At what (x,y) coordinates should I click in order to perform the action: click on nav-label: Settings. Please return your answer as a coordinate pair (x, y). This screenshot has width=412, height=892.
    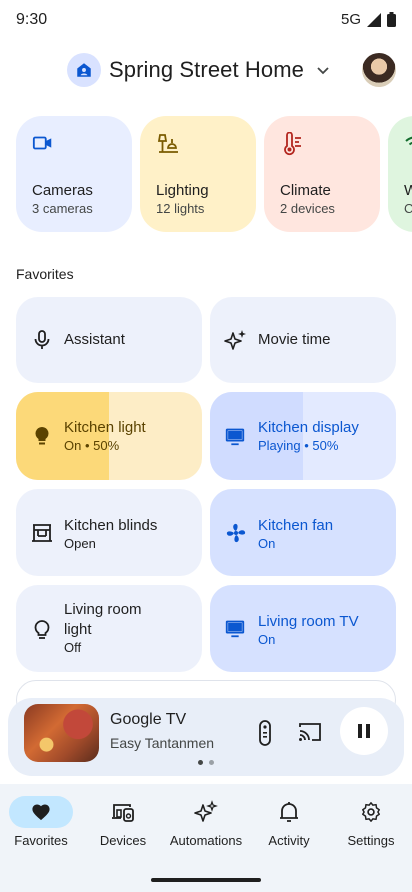
    Looking at the image, I should click on (371, 840).